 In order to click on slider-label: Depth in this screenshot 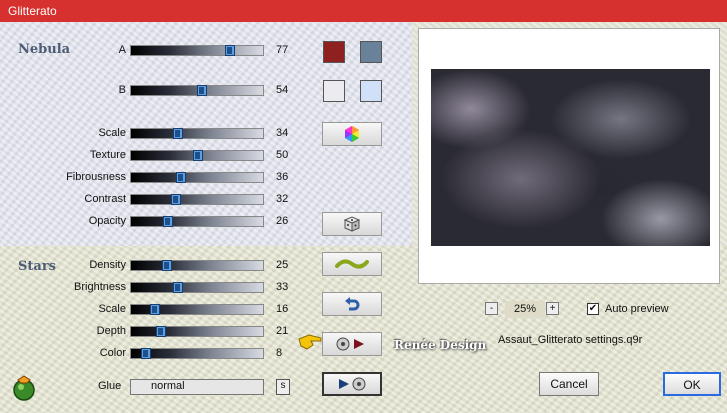, I will do `click(111, 331)`.